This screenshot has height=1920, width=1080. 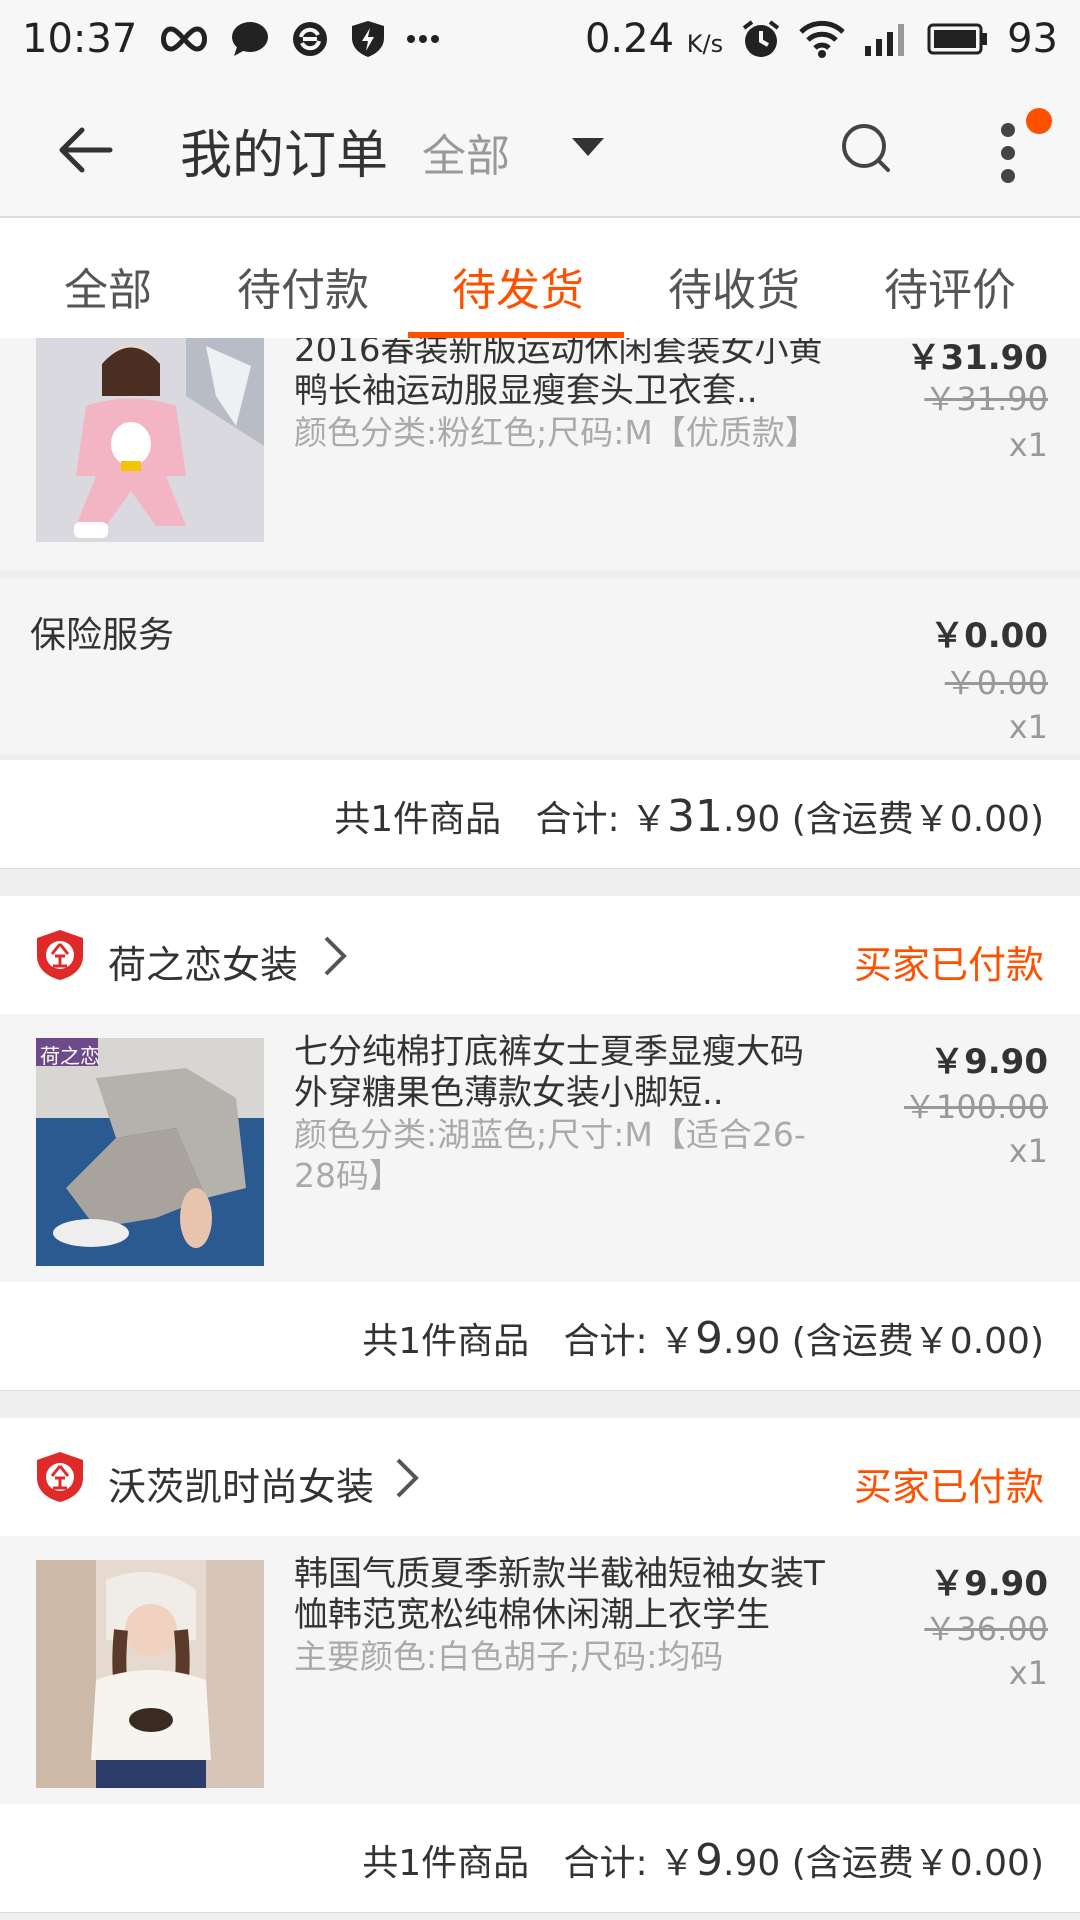 What do you see at coordinates (550, 1155) in the screenshot?
I see `product-spec: 颜色分类:湖蓝色;尺寸:M【适合26-28码】` at bounding box center [550, 1155].